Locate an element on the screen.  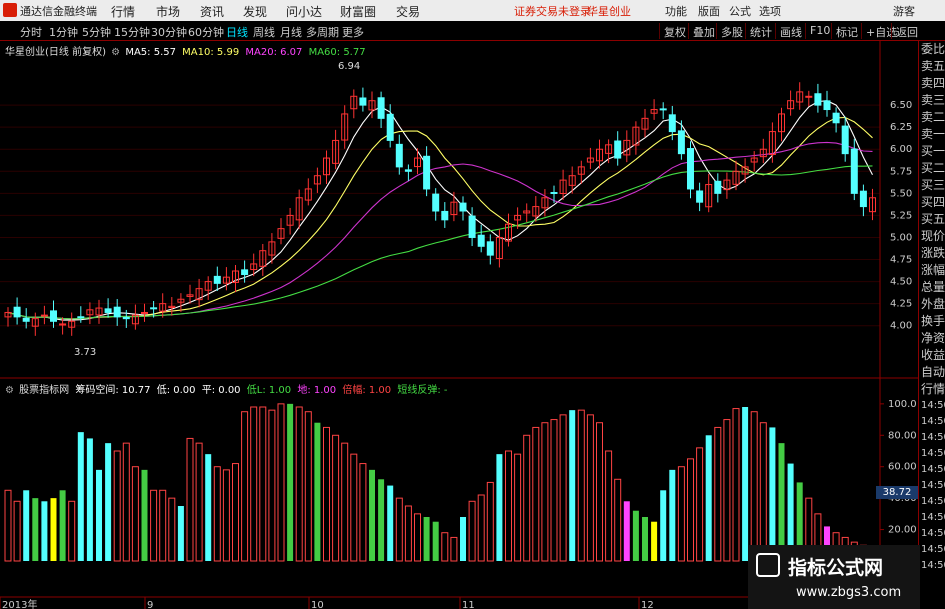
menu-shichang: 市场 is located at coordinates (168, 11).